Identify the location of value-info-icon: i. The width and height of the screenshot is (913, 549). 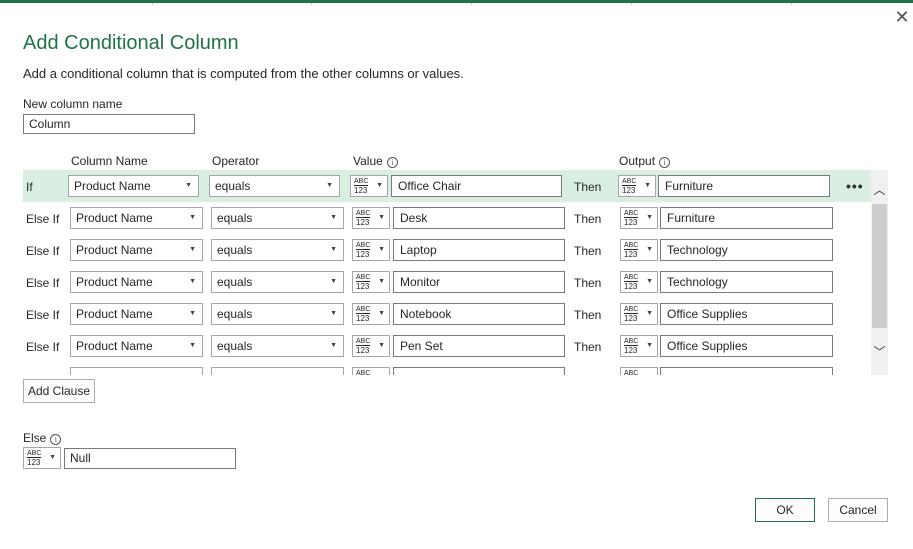
(392, 162).